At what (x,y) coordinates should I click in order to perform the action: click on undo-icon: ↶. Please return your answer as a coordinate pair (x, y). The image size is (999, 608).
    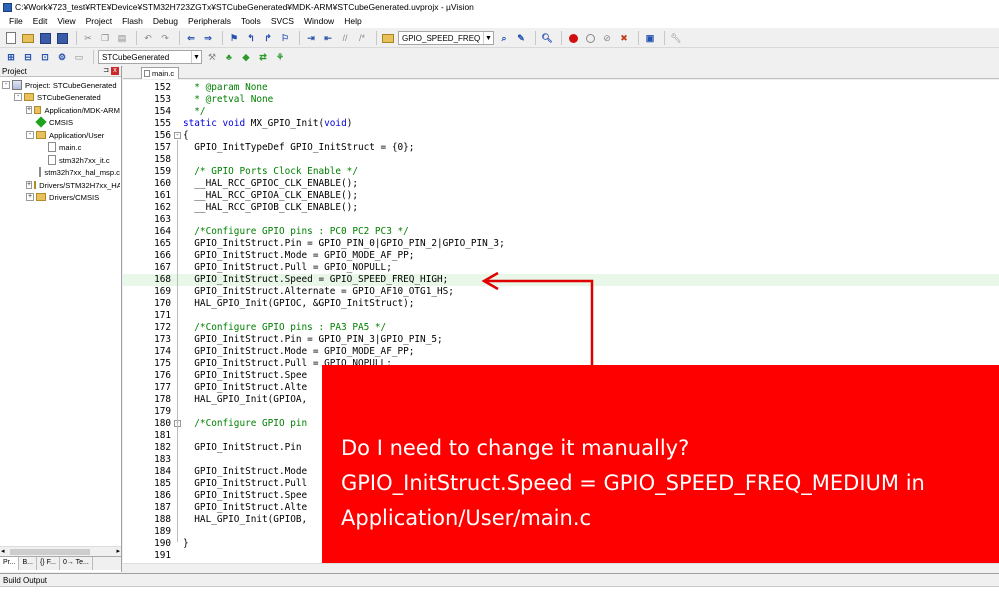
    Looking at the image, I should click on (148, 38).